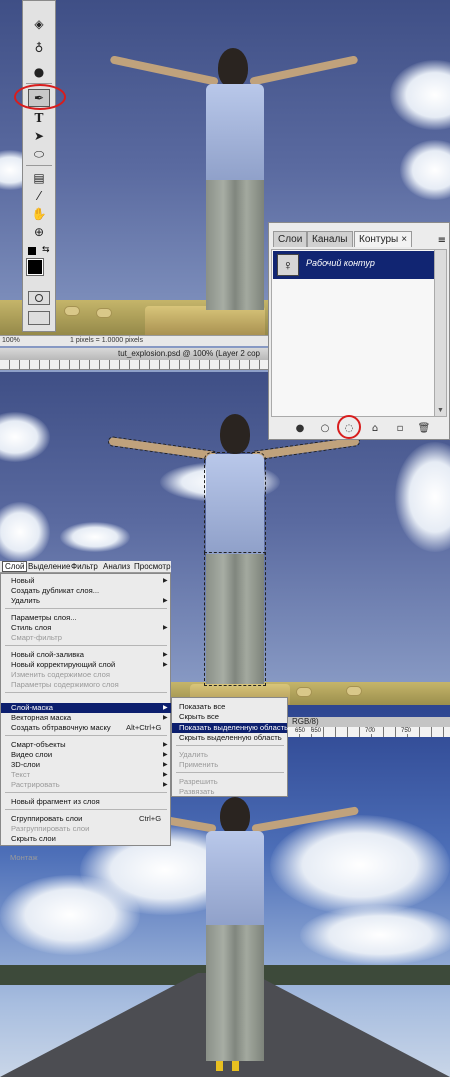  What do you see at coordinates (32, 251) in the screenshot?
I see `default-colors-icon` at bounding box center [32, 251].